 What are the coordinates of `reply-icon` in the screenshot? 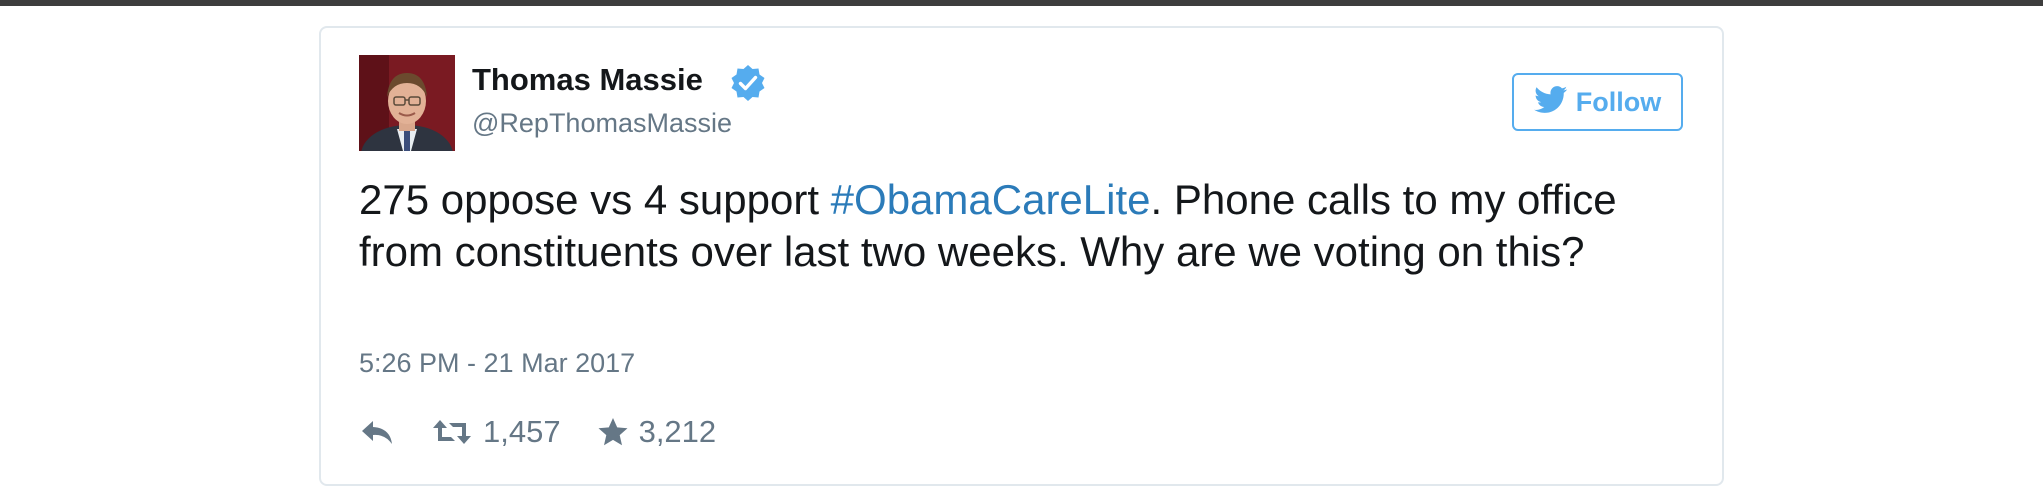 It's located at (377, 432).